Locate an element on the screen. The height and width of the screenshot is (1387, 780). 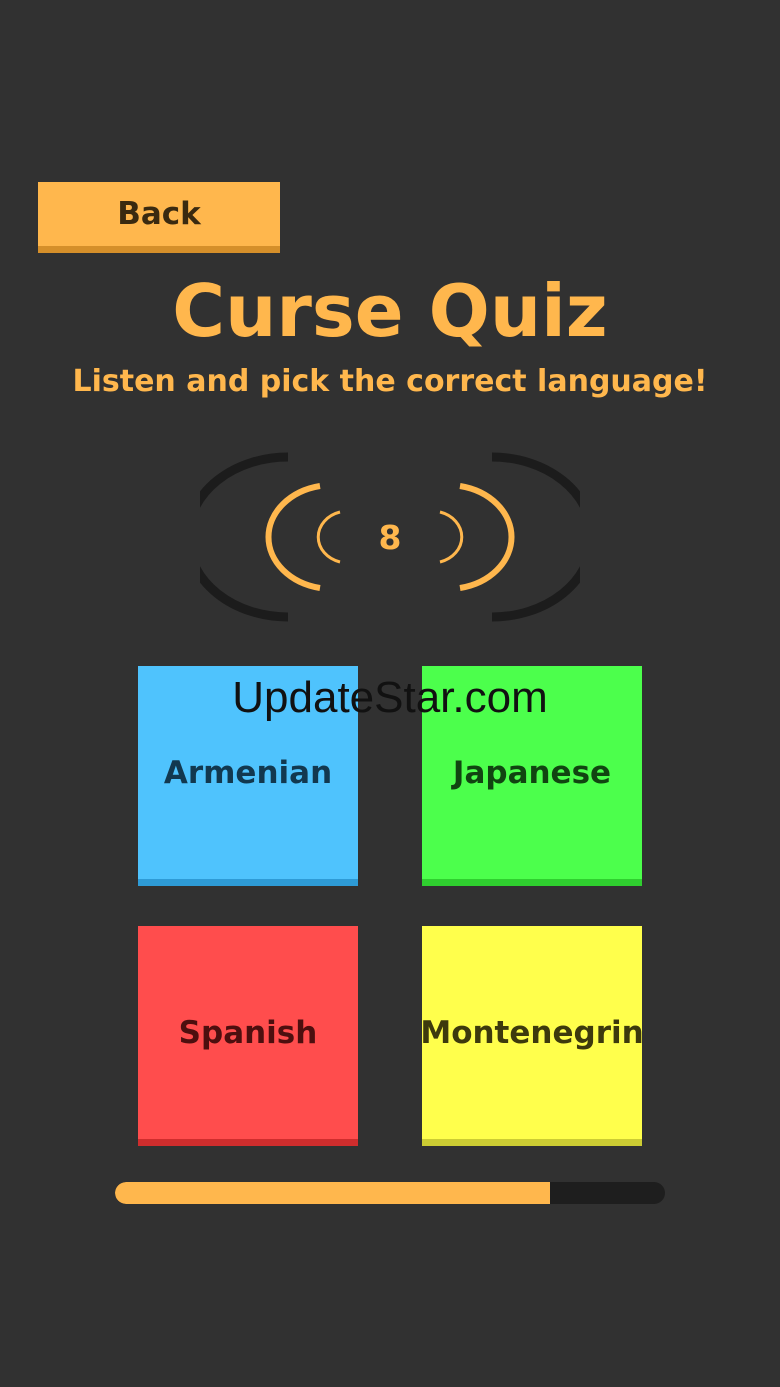
answer-japanese-button: Japanese is located at coordinates (532, 776).